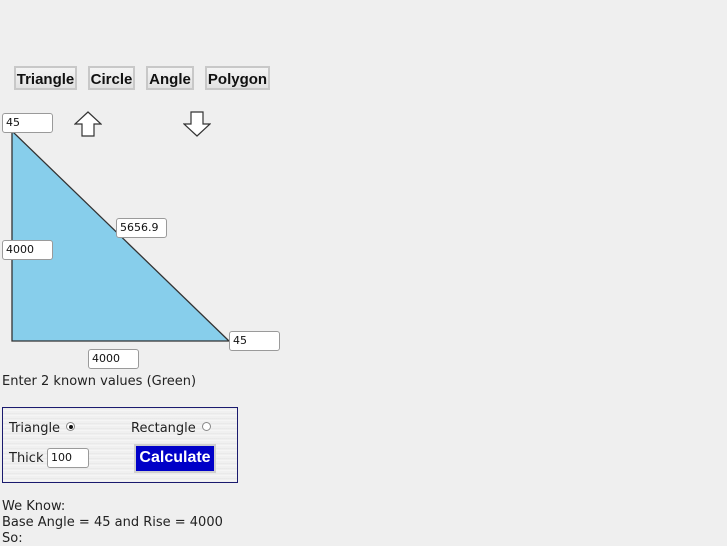 The image size is (727, 546). What do you see at coordinates (237, 78) in the screenshot?
I see `tab-polygon: Polygon` at bounding box center [237, 78].